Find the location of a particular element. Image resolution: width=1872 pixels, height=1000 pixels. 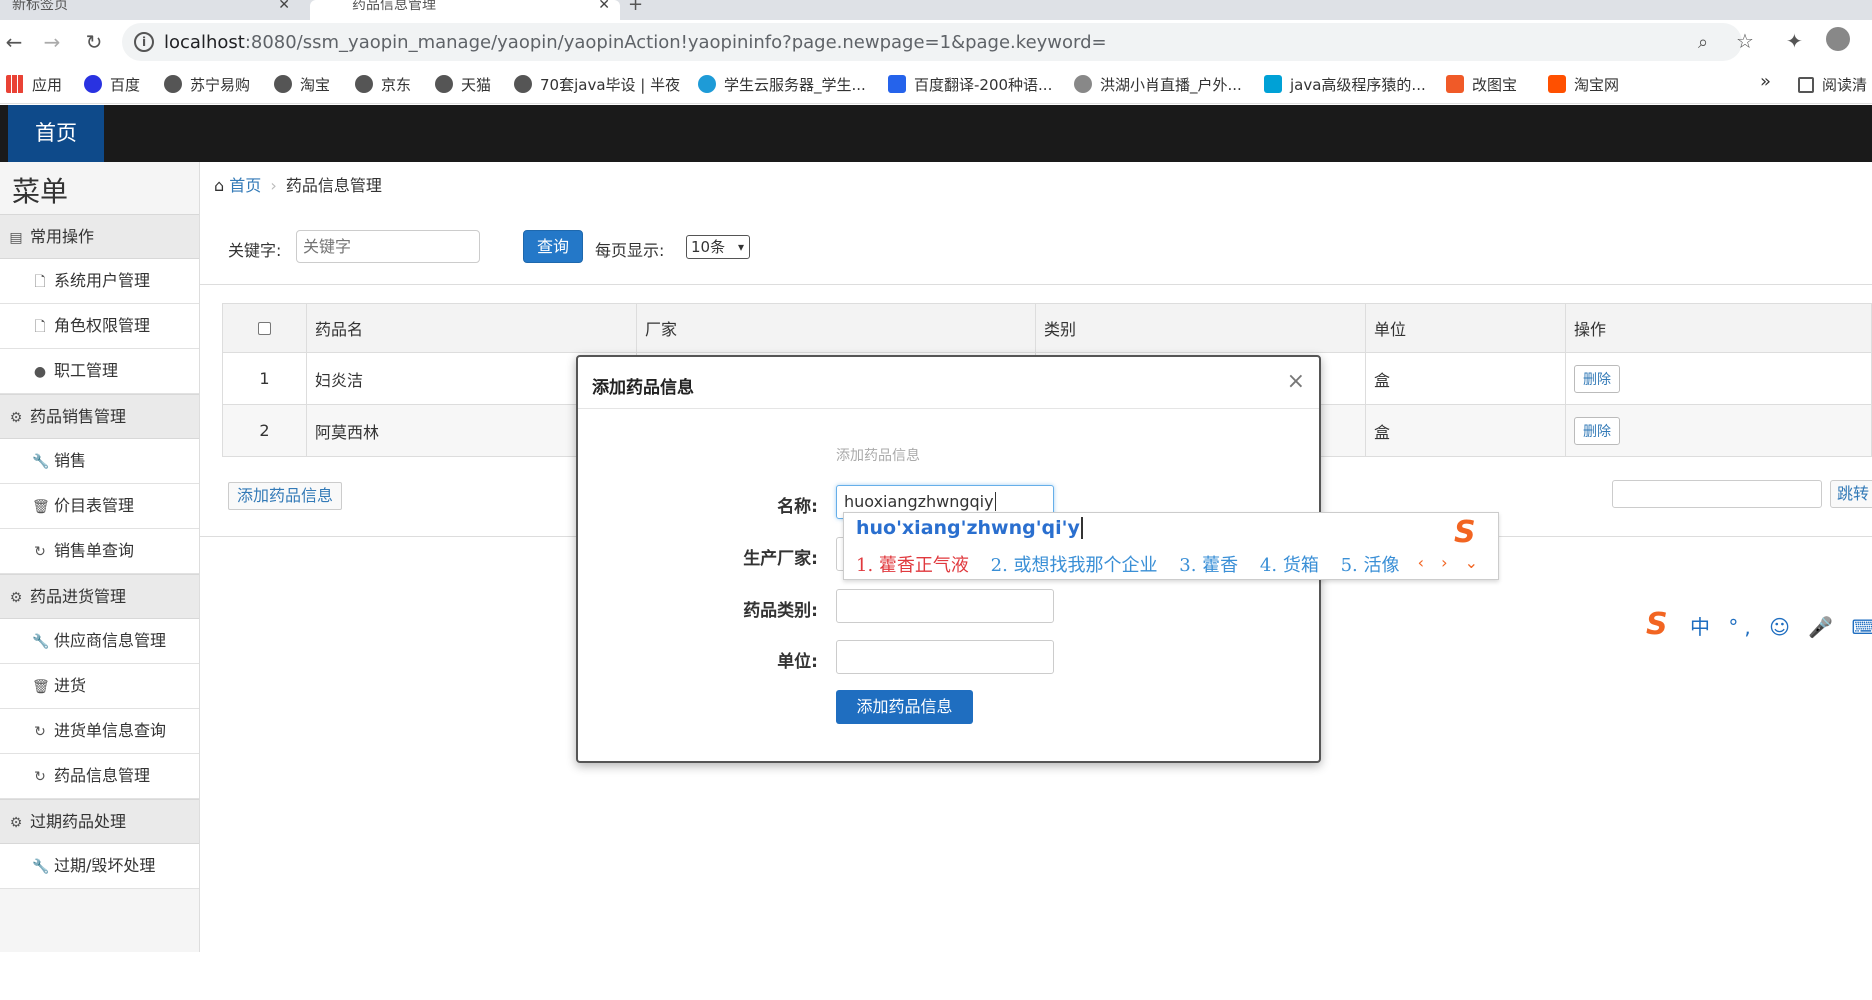

browser-tab-active: 药品信息管理 ✕ is located at coordinates (465, 10).